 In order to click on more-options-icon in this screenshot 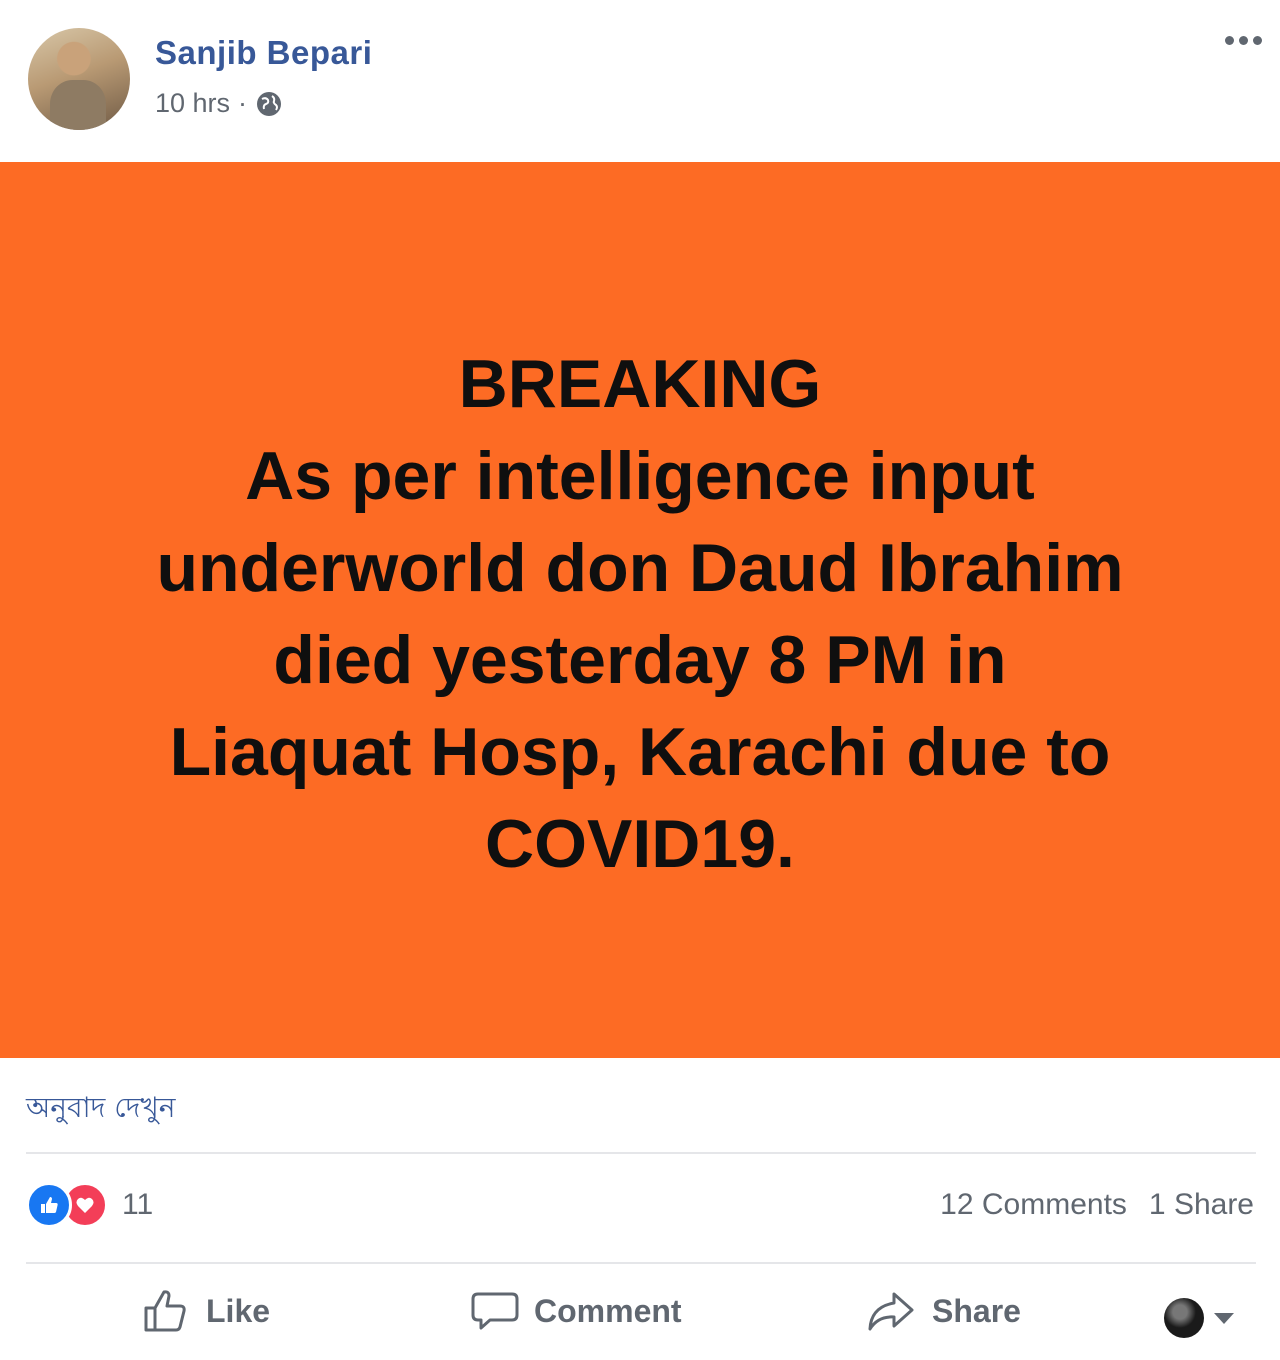, I will do `click(1243, 40)`.